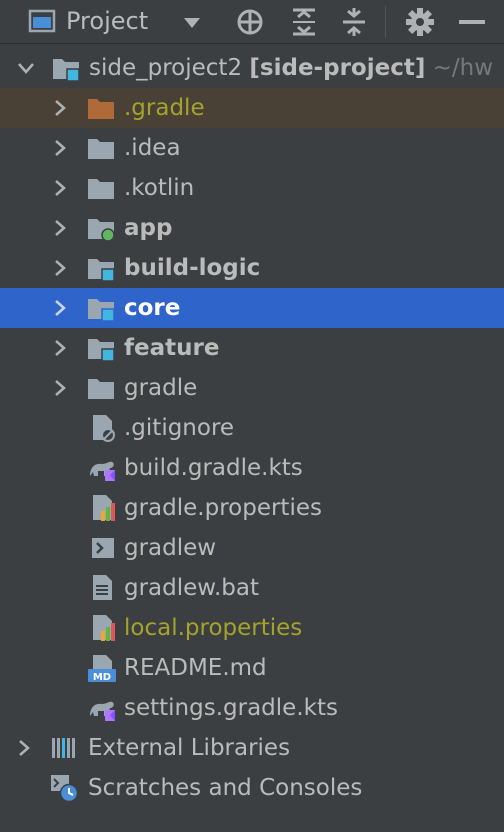 This screenshot has width=504, height=832. Describe the element at coordinates (166, 68) in the screenshot. I see `root-name: side_project2` at that location.